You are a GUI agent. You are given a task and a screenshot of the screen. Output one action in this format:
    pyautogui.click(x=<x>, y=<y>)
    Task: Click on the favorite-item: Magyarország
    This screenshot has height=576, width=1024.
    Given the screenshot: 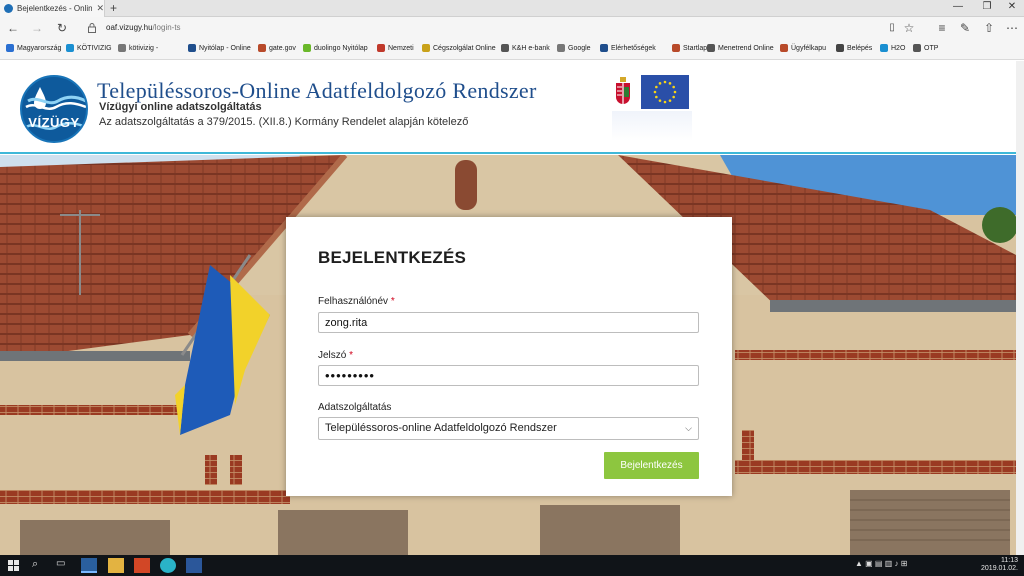 What is the action you would take?
    pyautogui.click(x=33, y=48)
    